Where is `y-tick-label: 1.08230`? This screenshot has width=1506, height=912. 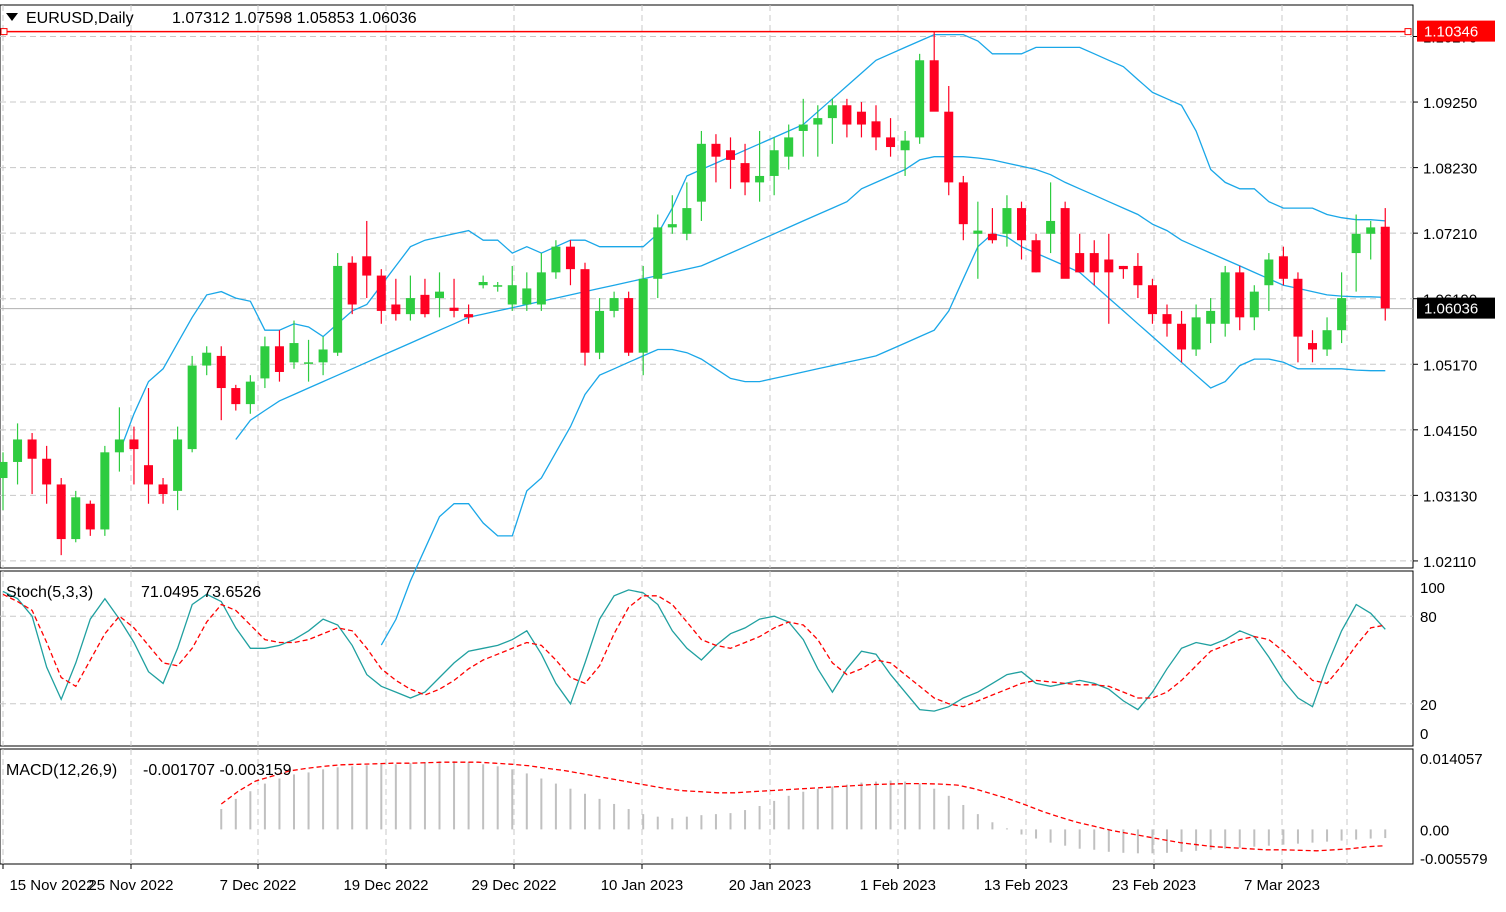 y-tick-label: 1.08230 is located at coordinates (1450, 169).